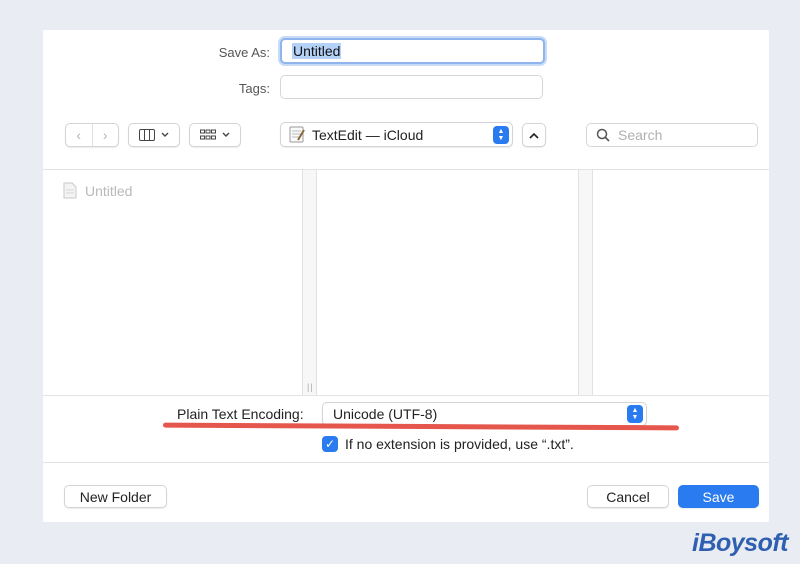  Describe the element at coordinates (459, 444) in the screenshot. I see `extension-option-label: If no extension is provided, use “.txt”.` at that location.